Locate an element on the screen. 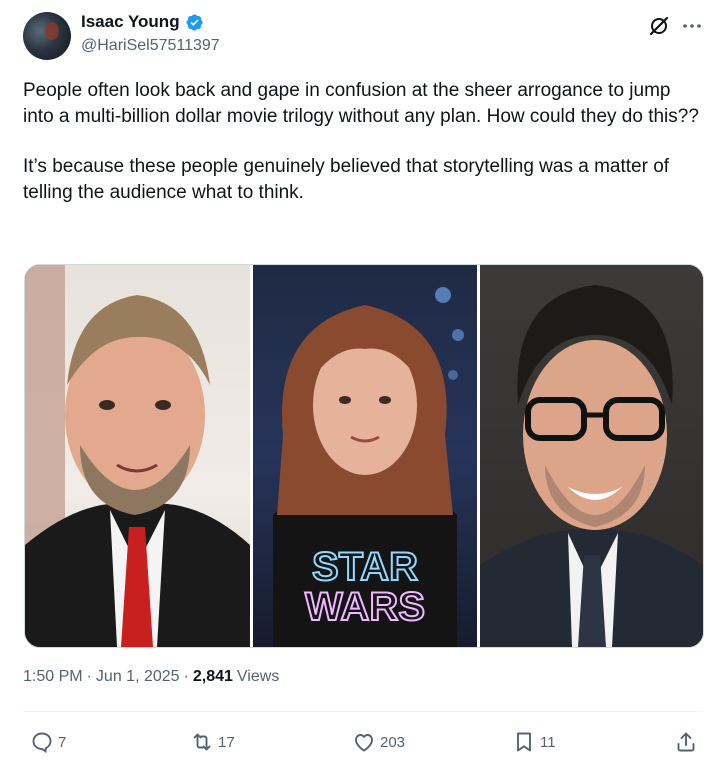 This screenshot has height=762, width=720. bookmark-button: 11 is located at coordinates (534, 742).